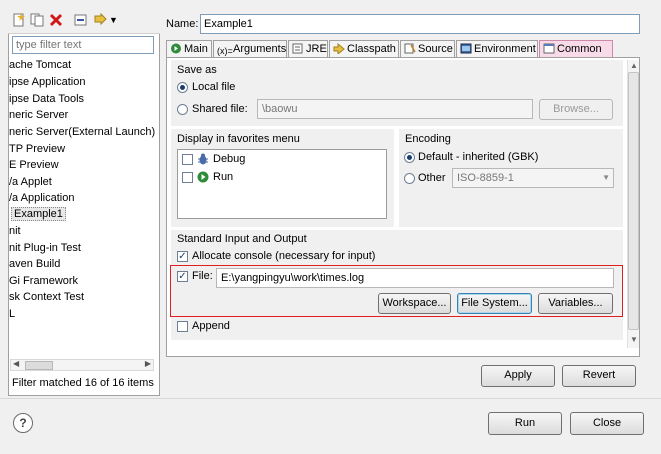 Image resolution: width=661 pixels, height=454 pixels. I want to click on scroll-up-icon: ▲, so click(634, 65).